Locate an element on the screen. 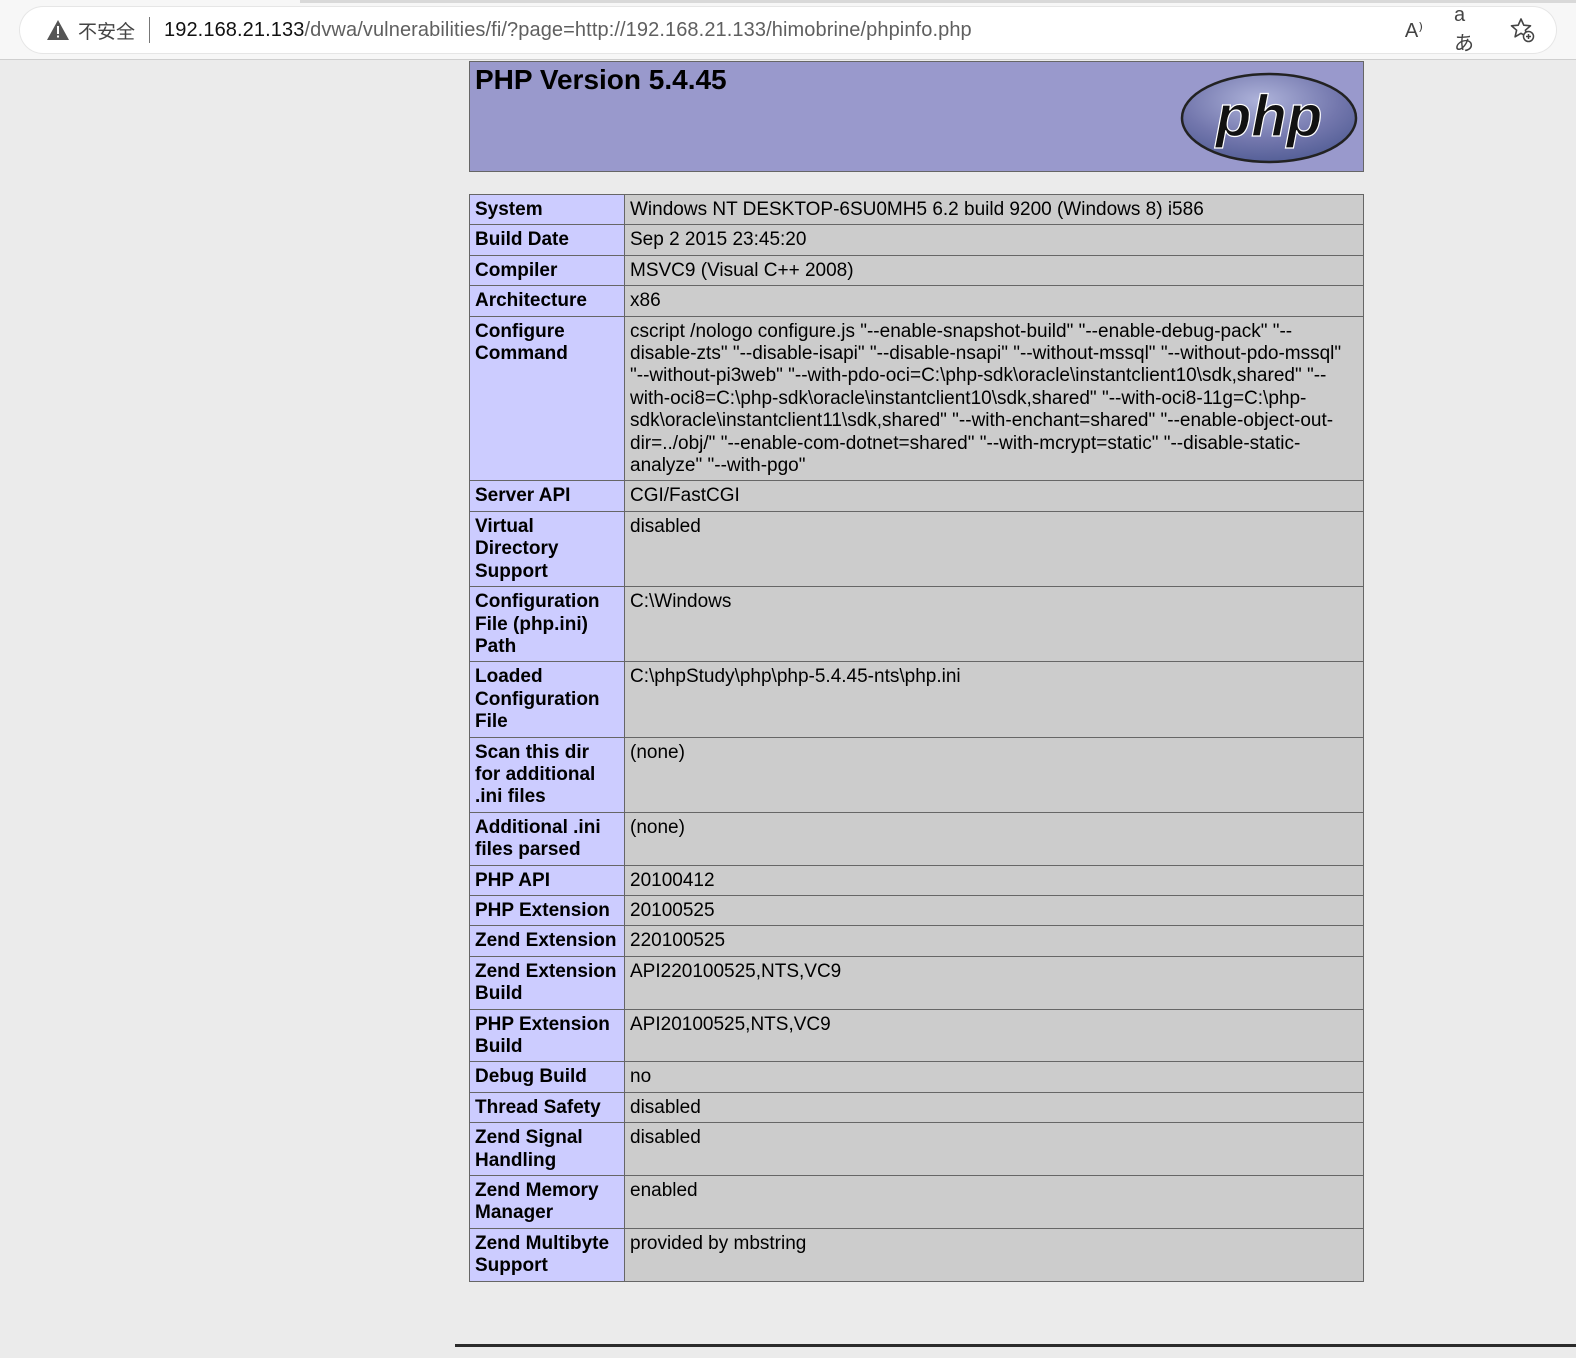  row-label: Zend Multibyte Support is located at coordinates (547, 1254).